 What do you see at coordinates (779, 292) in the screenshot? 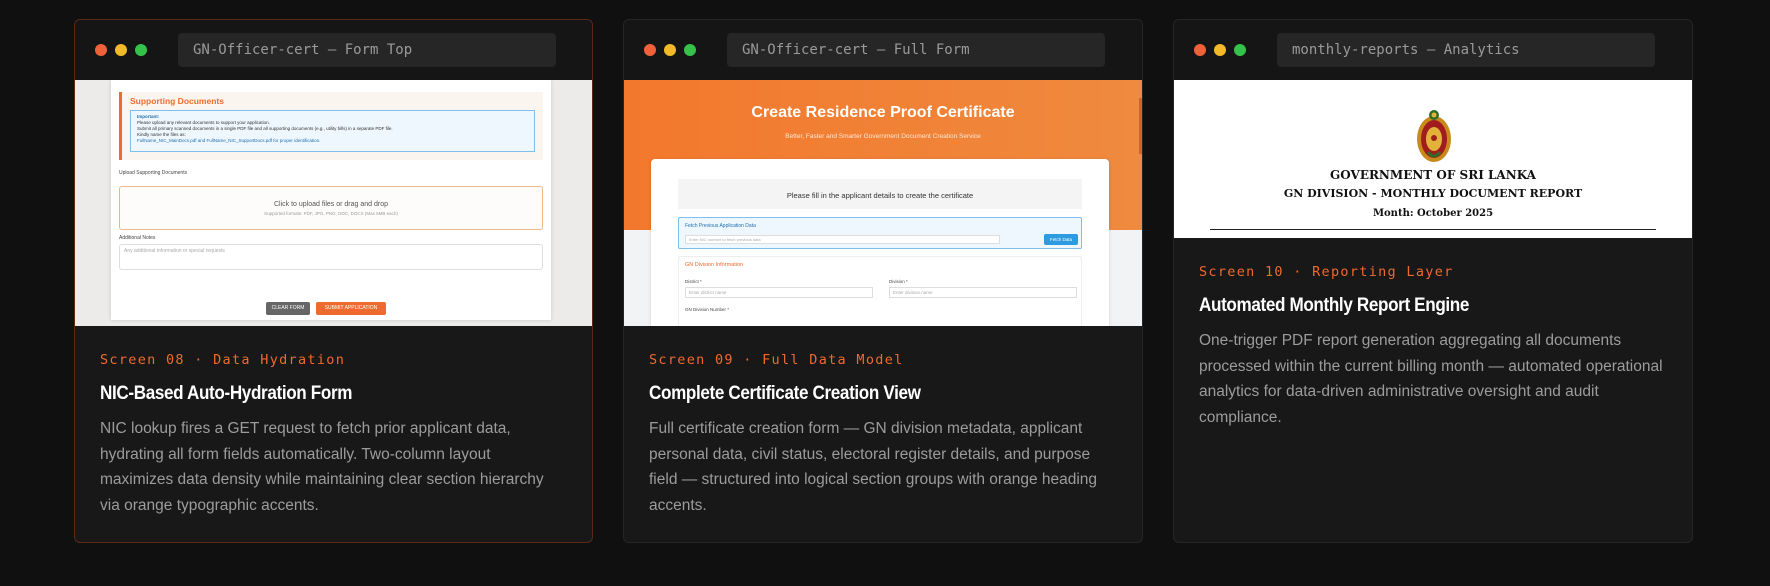
I see `district-input: Enter district name` at bounding box center [779, 292].